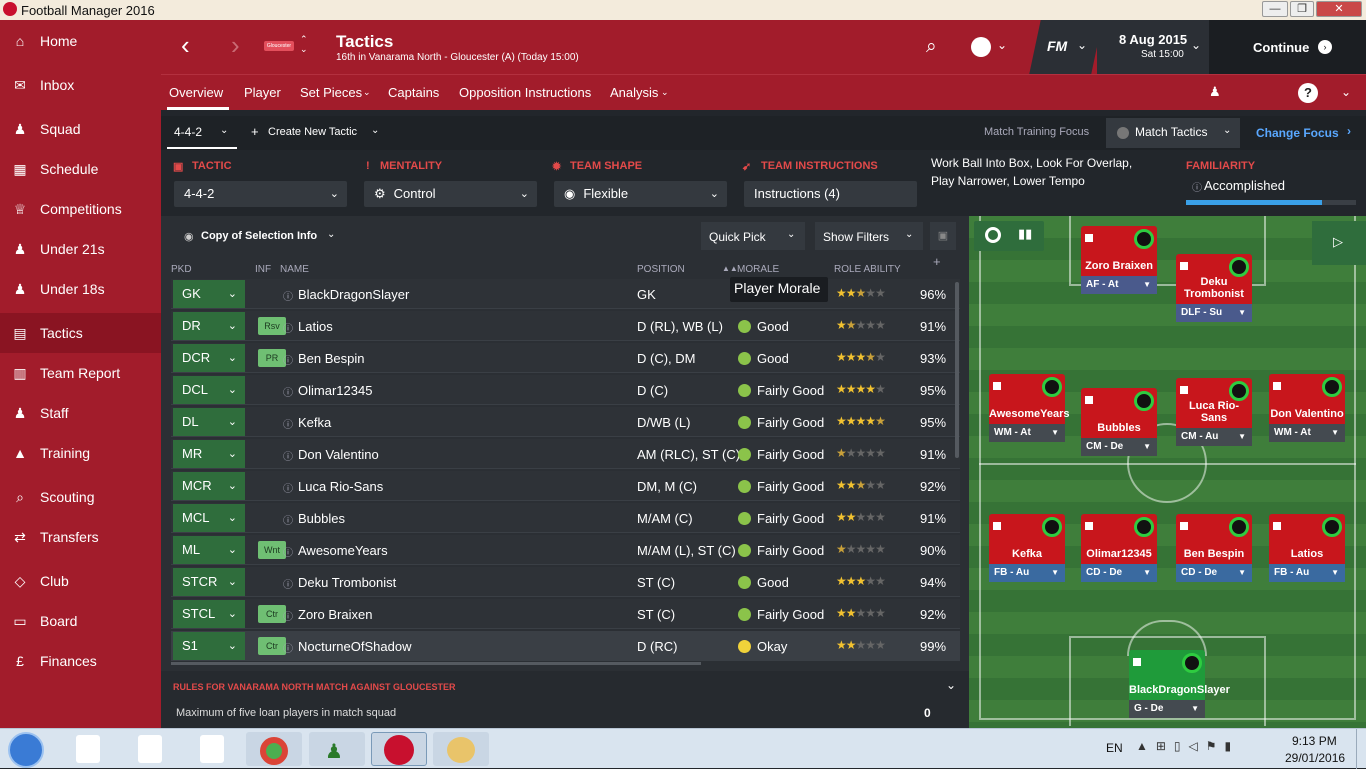 The image size is (1366, 769). Describe the element at coordinates (209, 422) in the screenshot. I see `pkd-select: DL ⌄` at that location.